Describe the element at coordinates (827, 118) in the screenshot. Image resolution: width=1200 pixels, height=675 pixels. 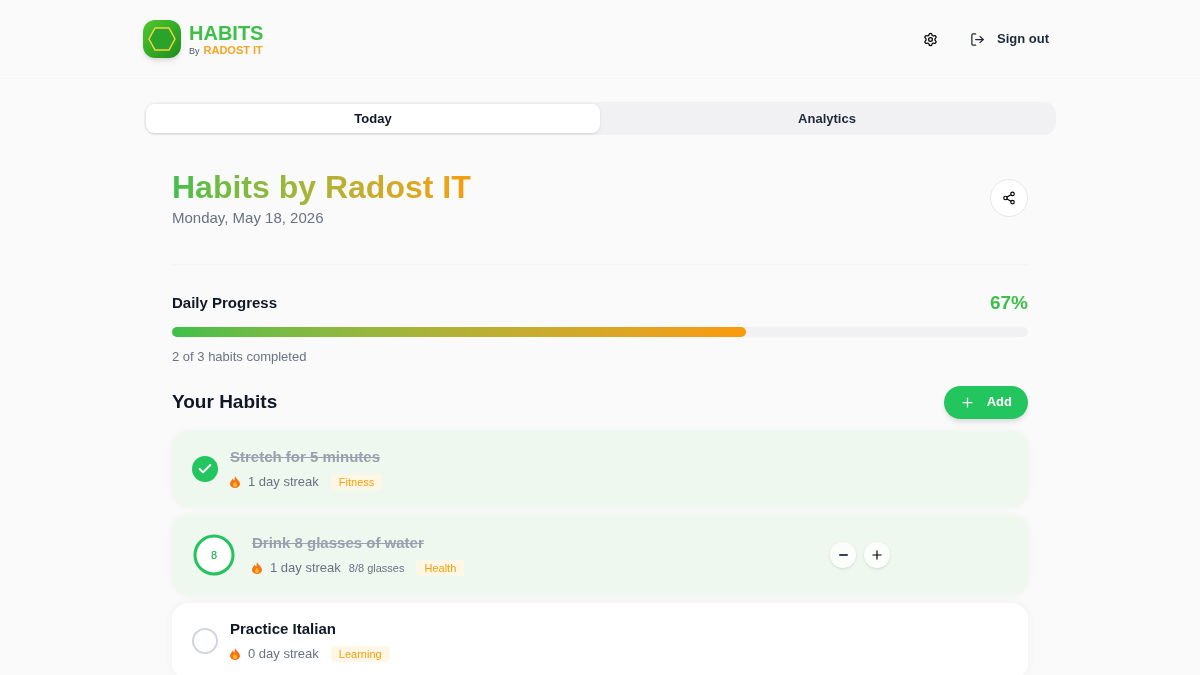
I see `tab: Analytics` at that location.